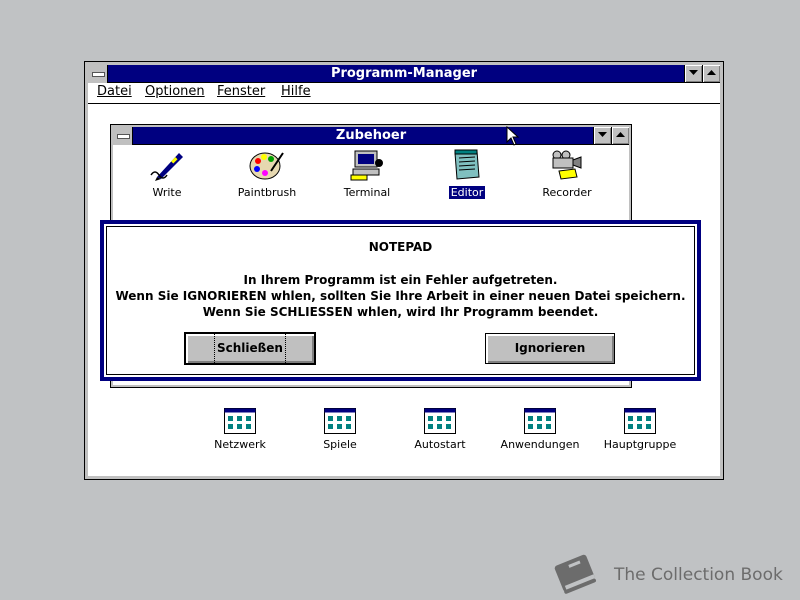  What do you see at coordinates (575, 574) in the screenshot?
I see `book-icon` at bounding box center [575, 574].